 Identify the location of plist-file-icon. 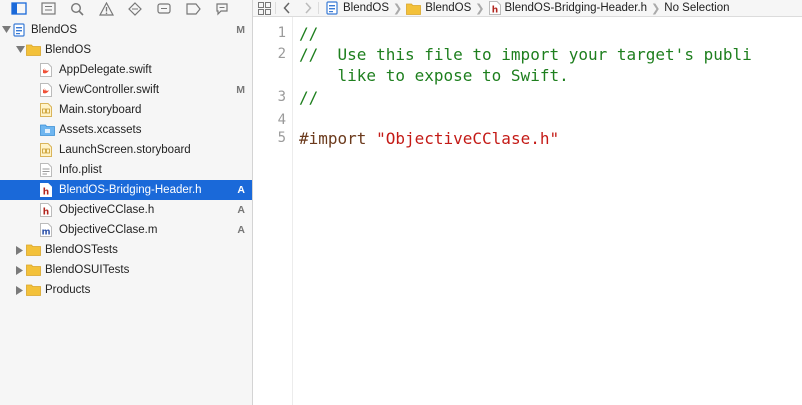
(47, 170).